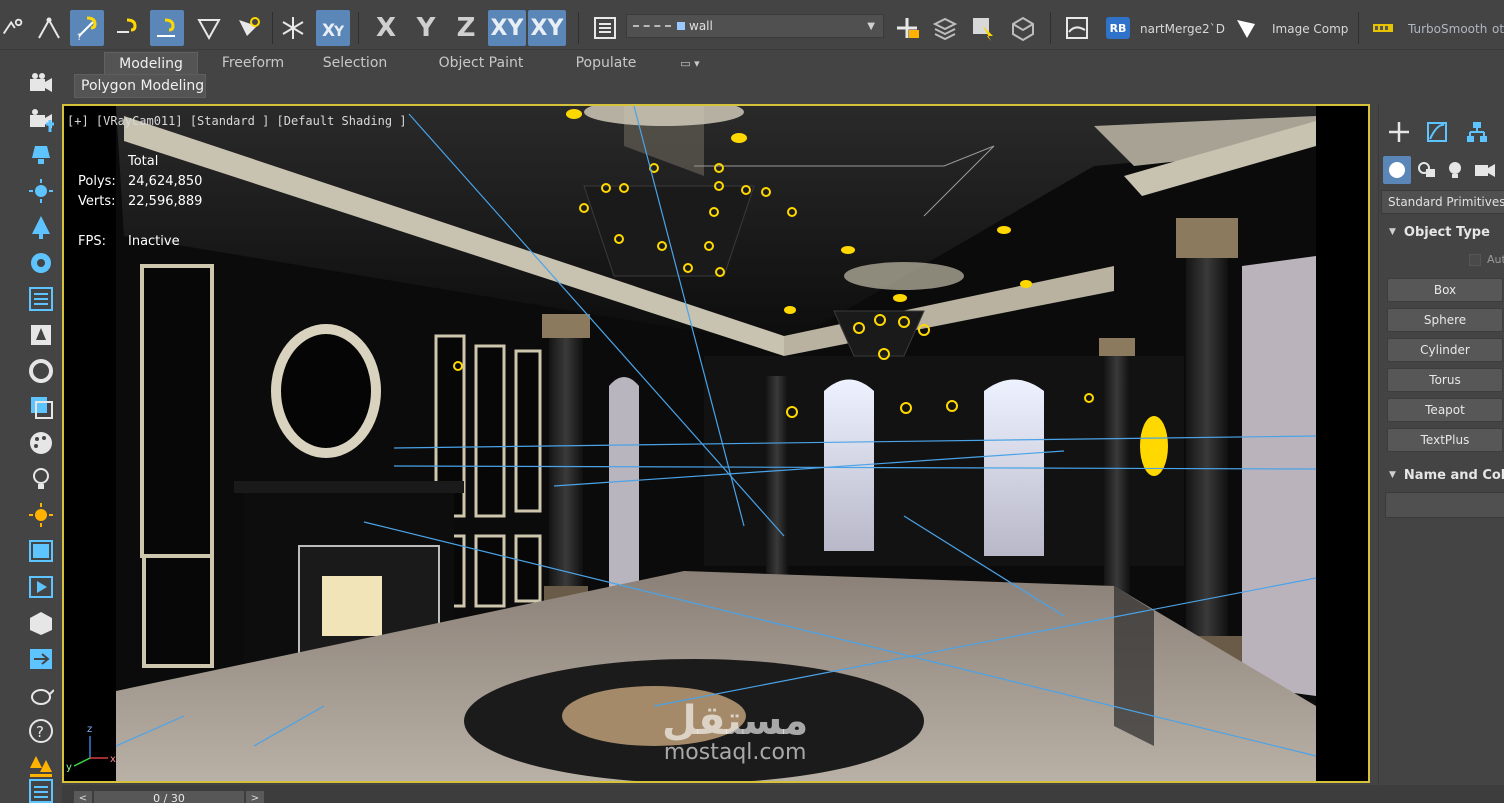  I want to click on rb-script-icon: RB, so click(1118, 28).